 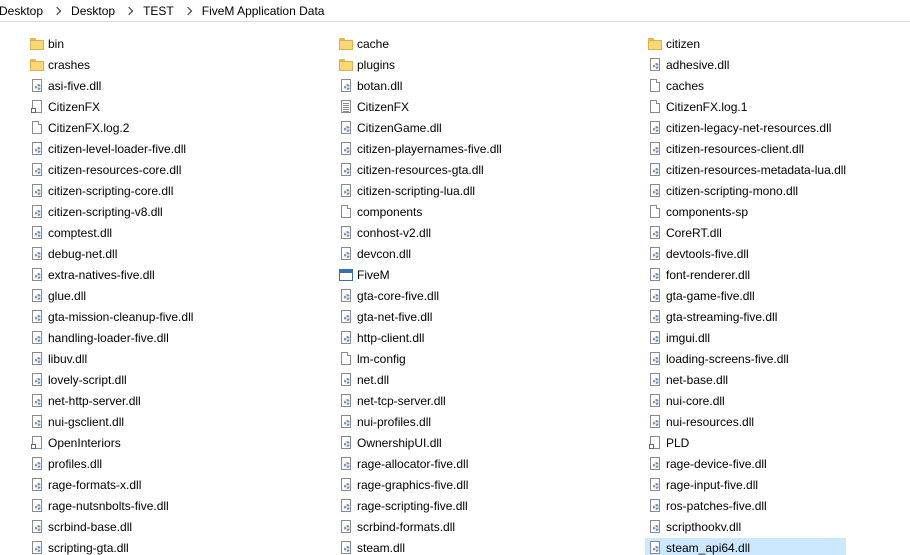 I want to click on file-item: rage-scripting-five.dll, so click(x=419, y=506).